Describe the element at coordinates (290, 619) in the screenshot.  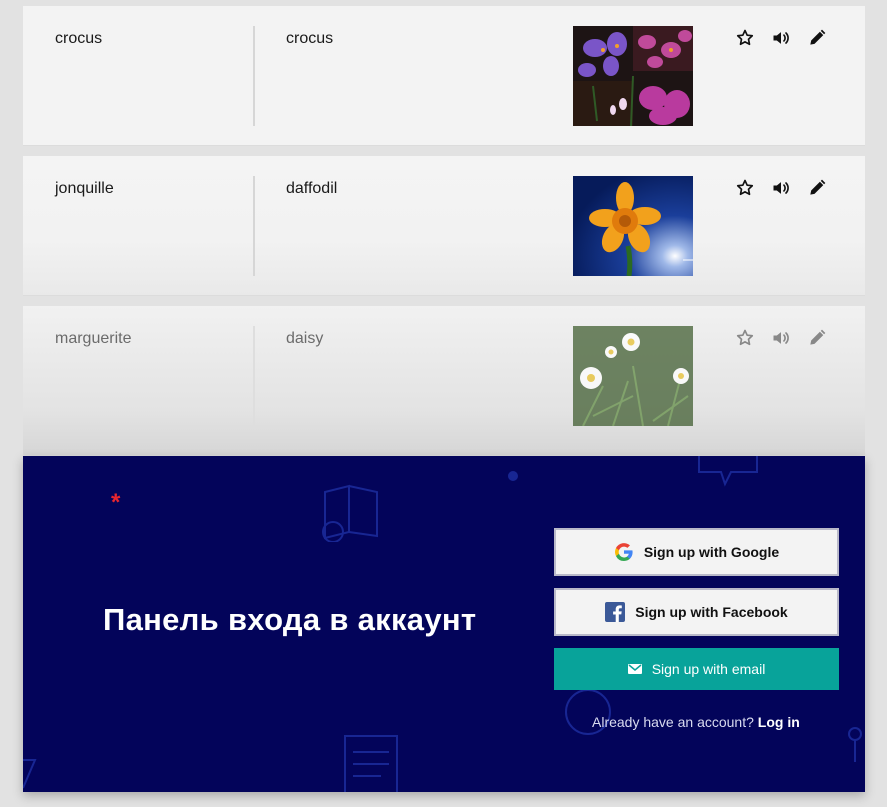
I see `signup-title: Панель входа в аккаунт` at that location.